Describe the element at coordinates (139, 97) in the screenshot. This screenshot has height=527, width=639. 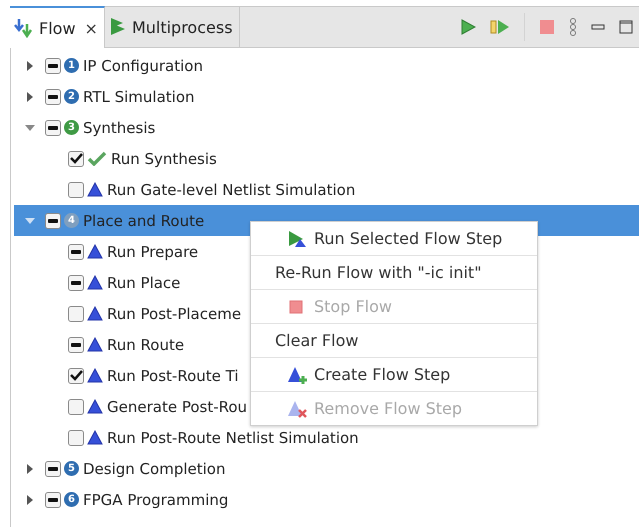
I see `tree-label: RTL Simulation` at that location.